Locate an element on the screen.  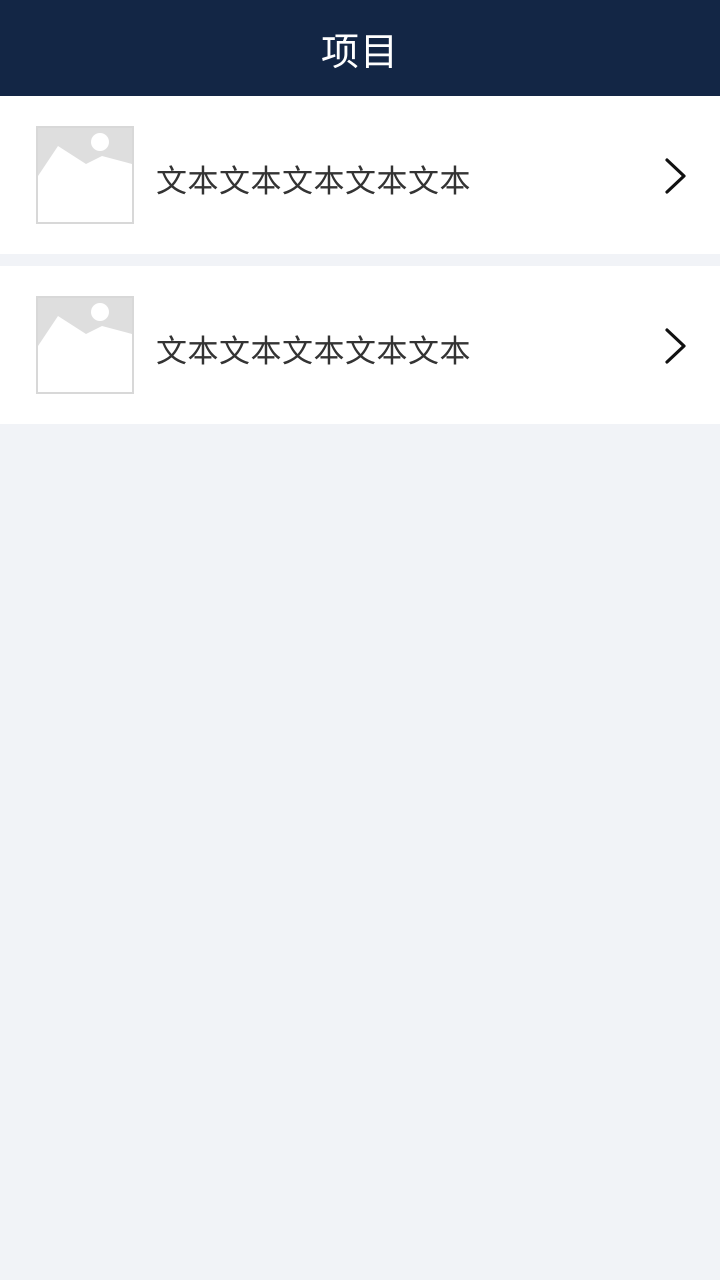
page-title: 项目 is located at coordinates (359, 51).